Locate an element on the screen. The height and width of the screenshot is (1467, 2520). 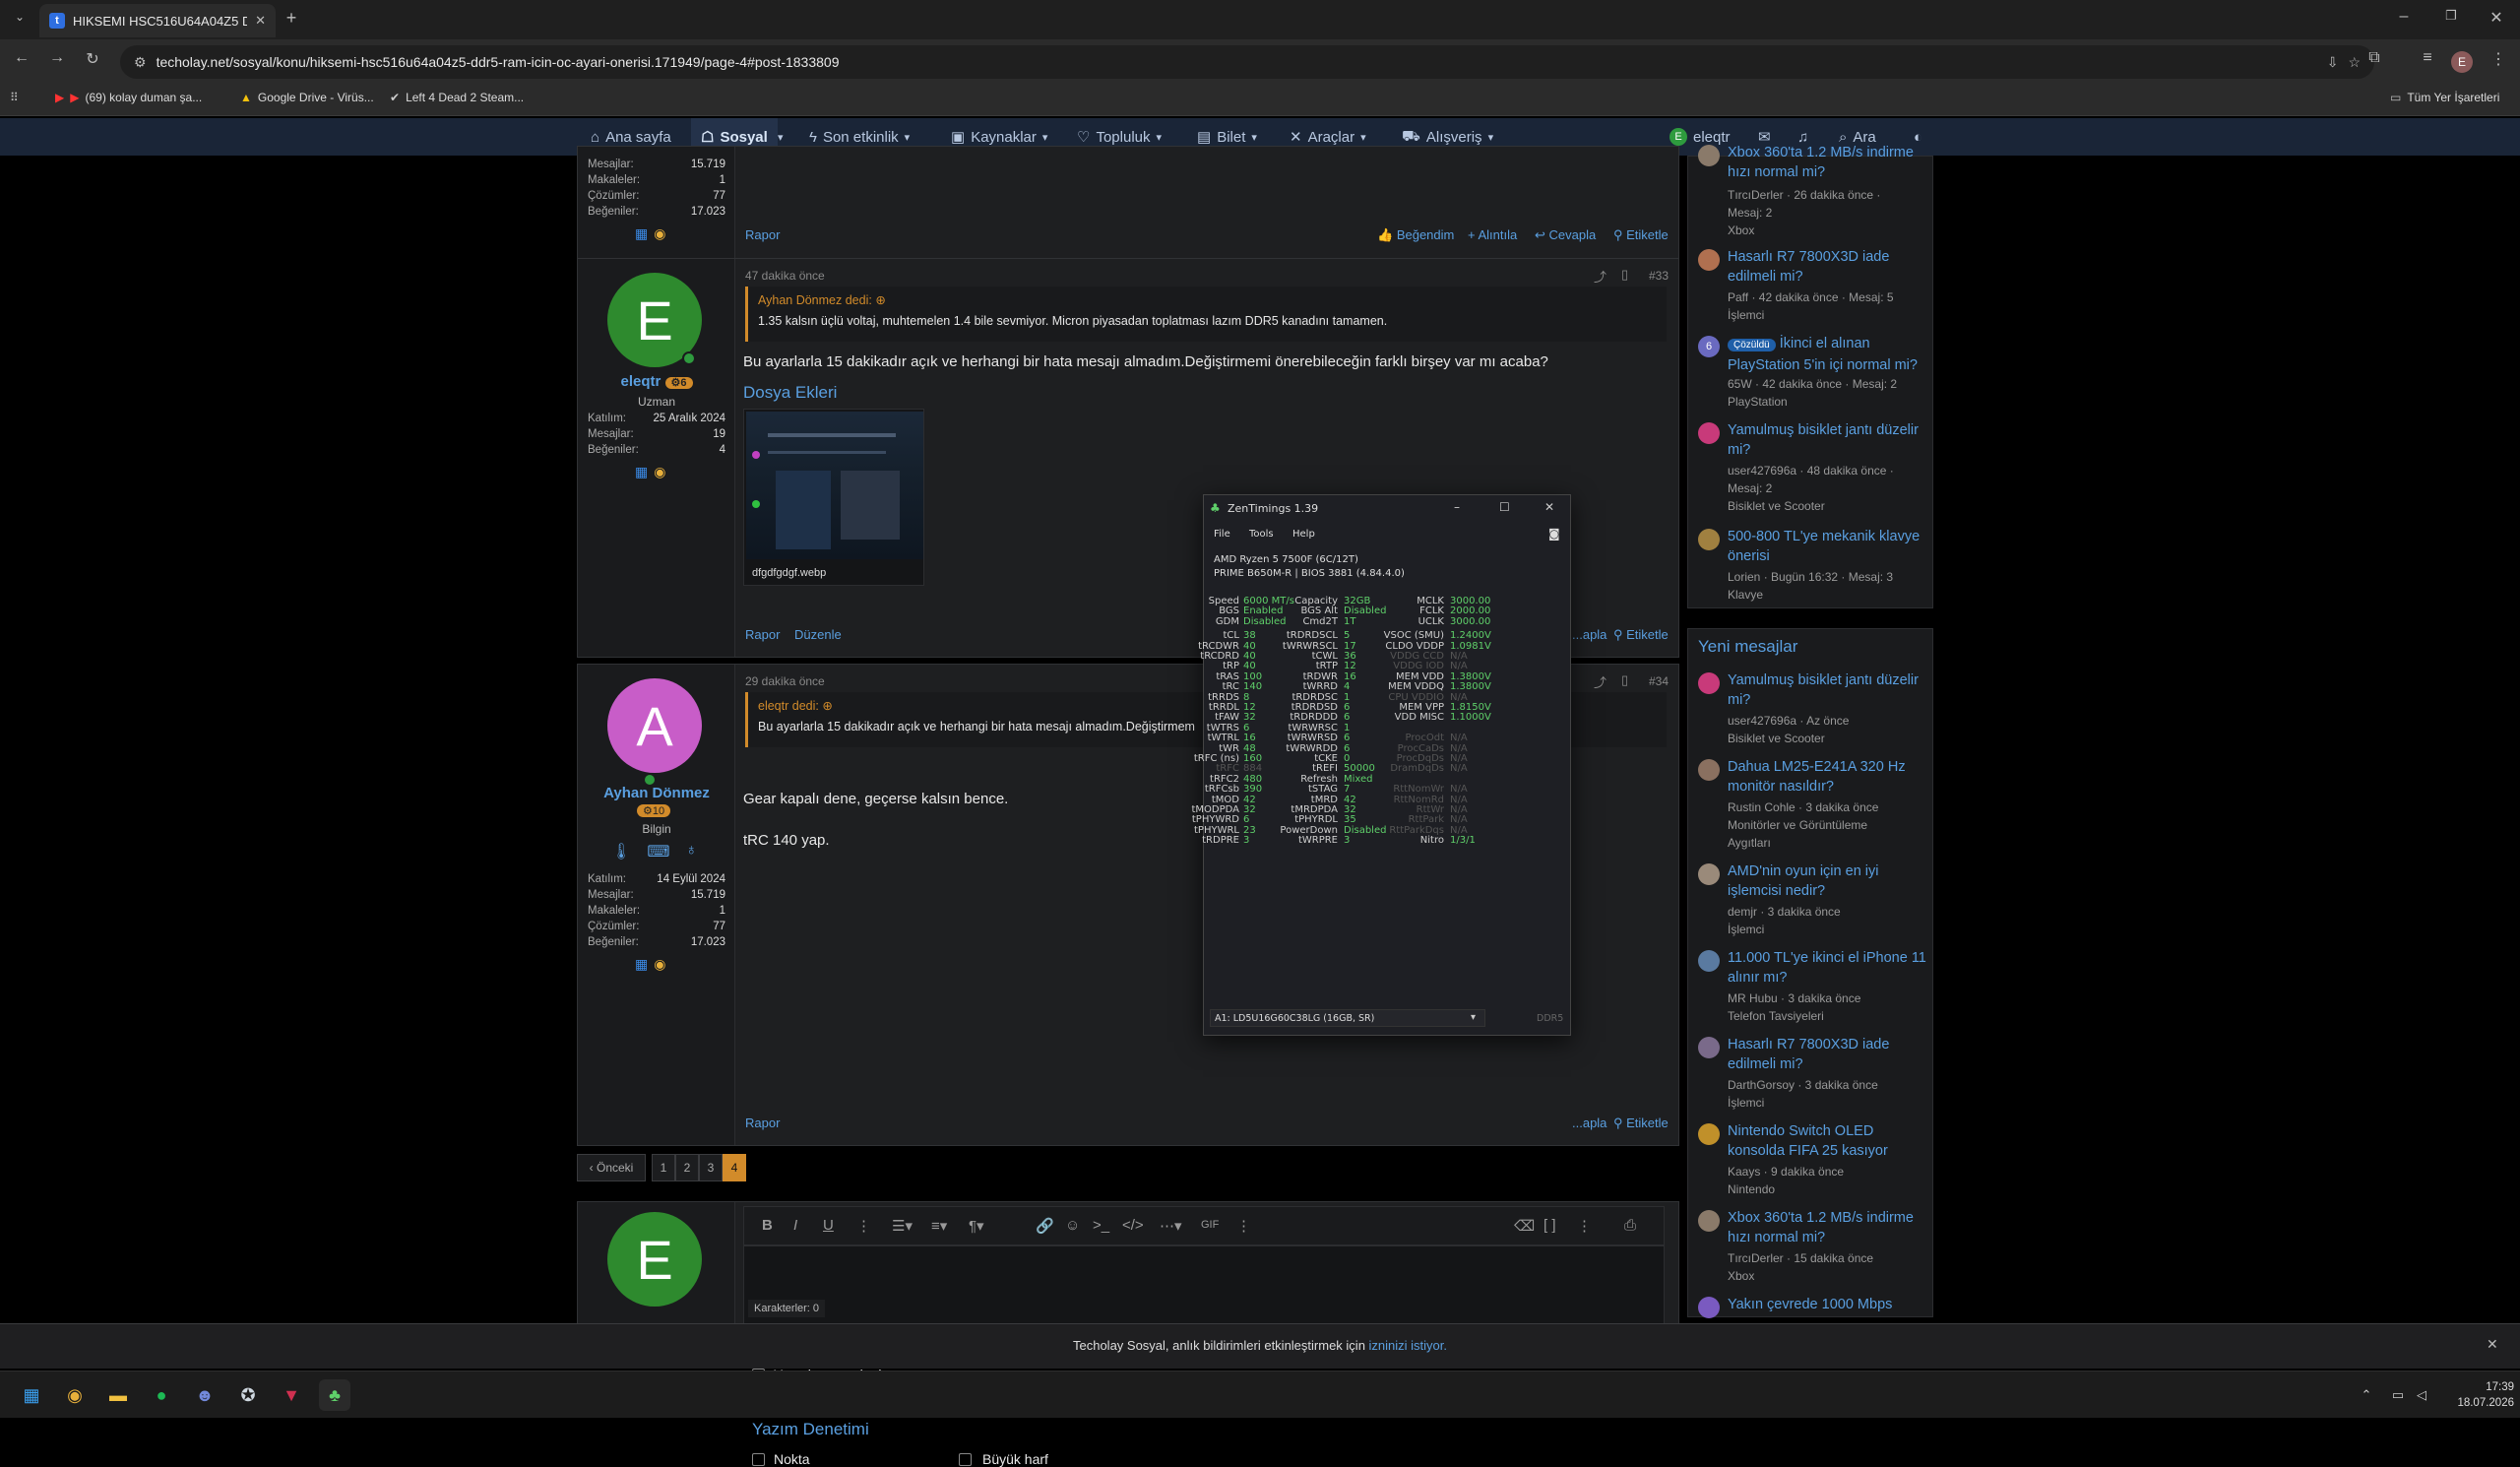
quote-header: eleqtr dedi: ⊕ is located at coordinates (795, 705).